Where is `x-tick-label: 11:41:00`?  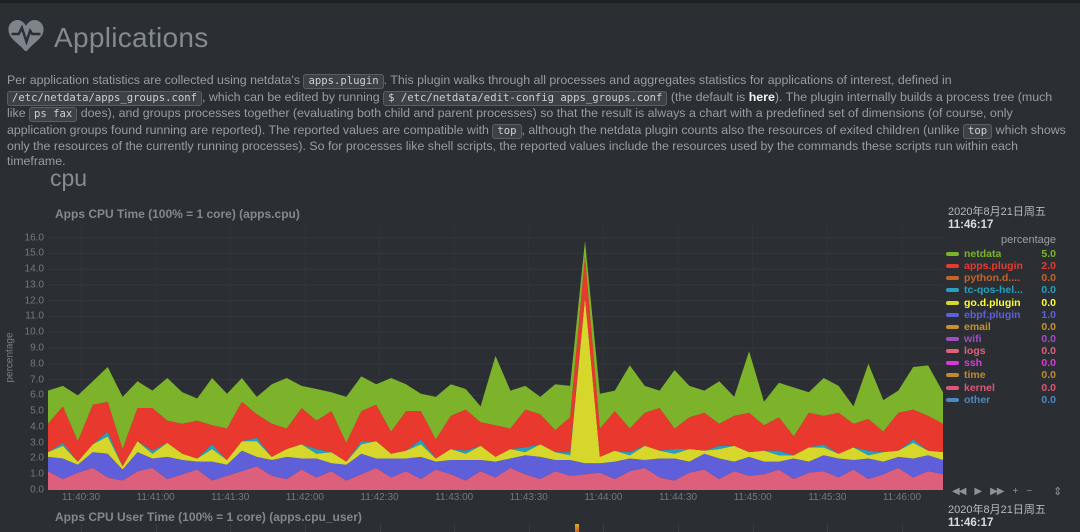 x-tick-label: 11:41:00 is located at coordinates (155, 497).